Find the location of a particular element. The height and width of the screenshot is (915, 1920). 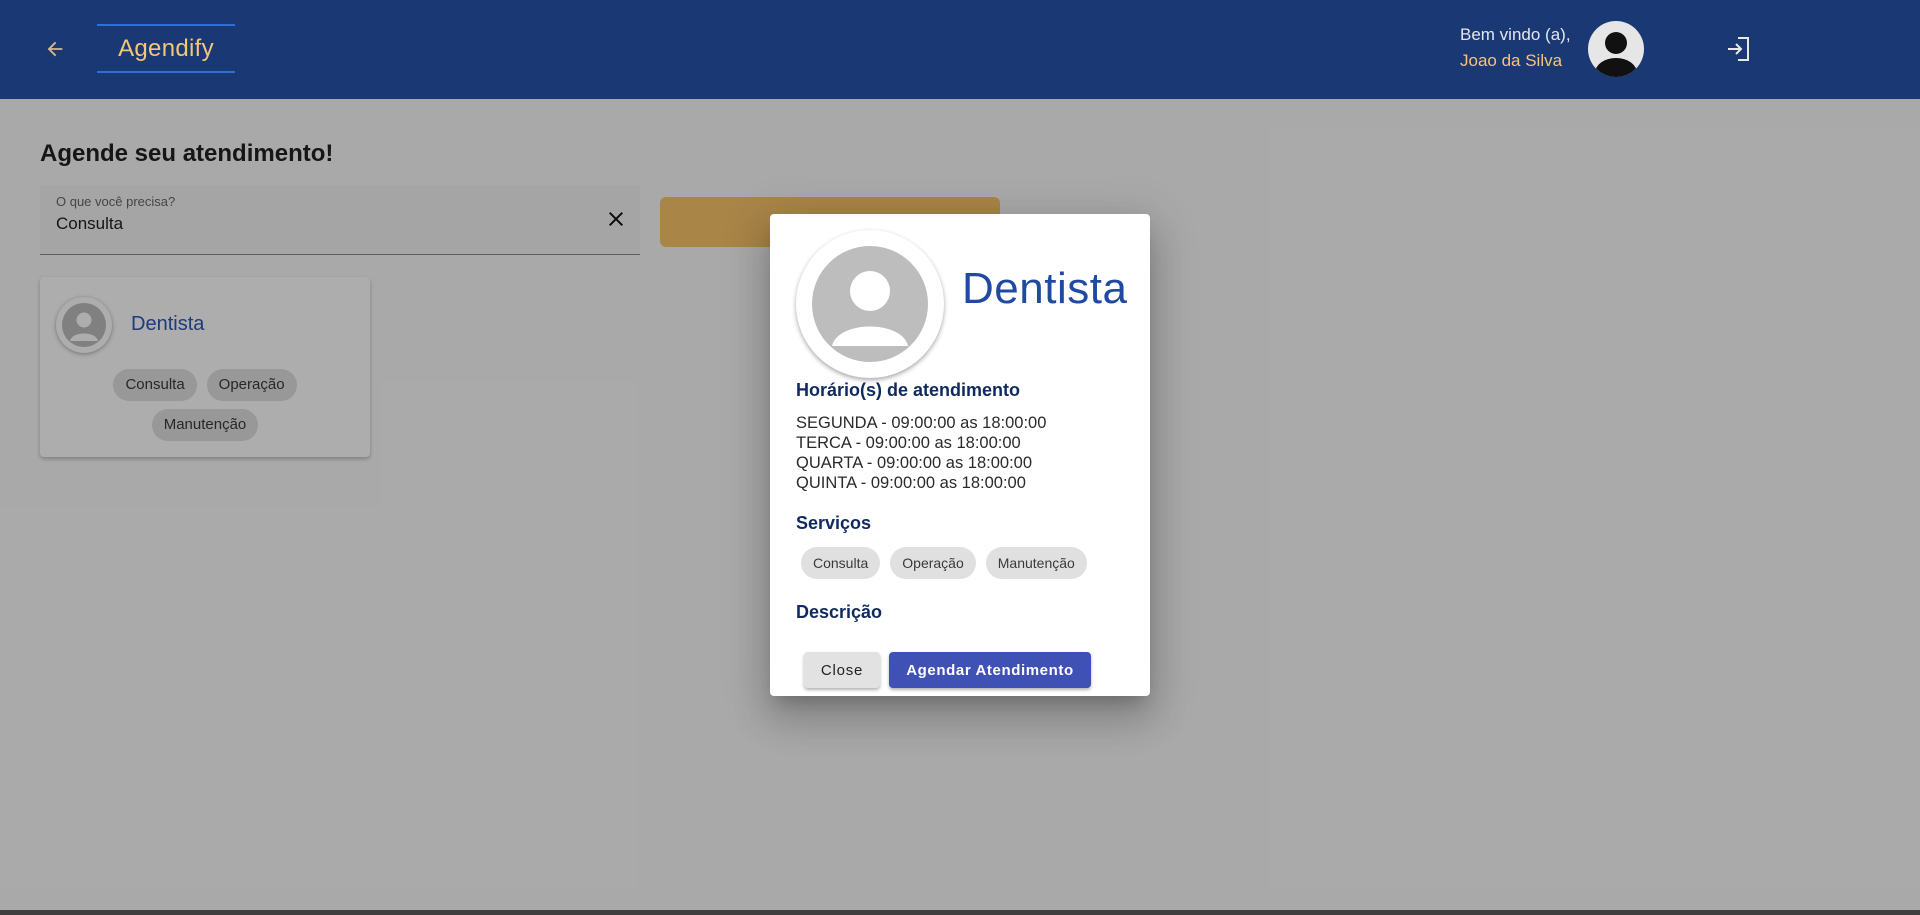

bottom-edge is located at coordinates (960, 912).